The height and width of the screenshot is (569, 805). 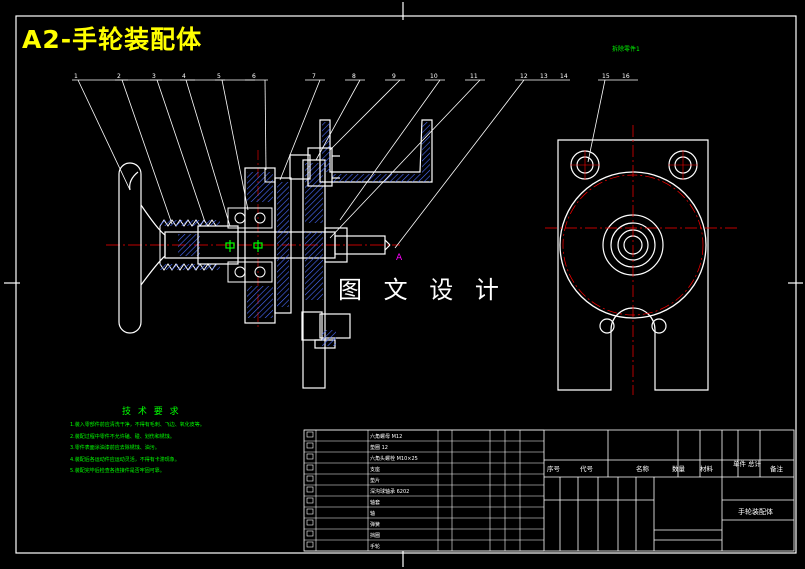 I want to click on header-unit: 单件, so click(x=740, y=463).